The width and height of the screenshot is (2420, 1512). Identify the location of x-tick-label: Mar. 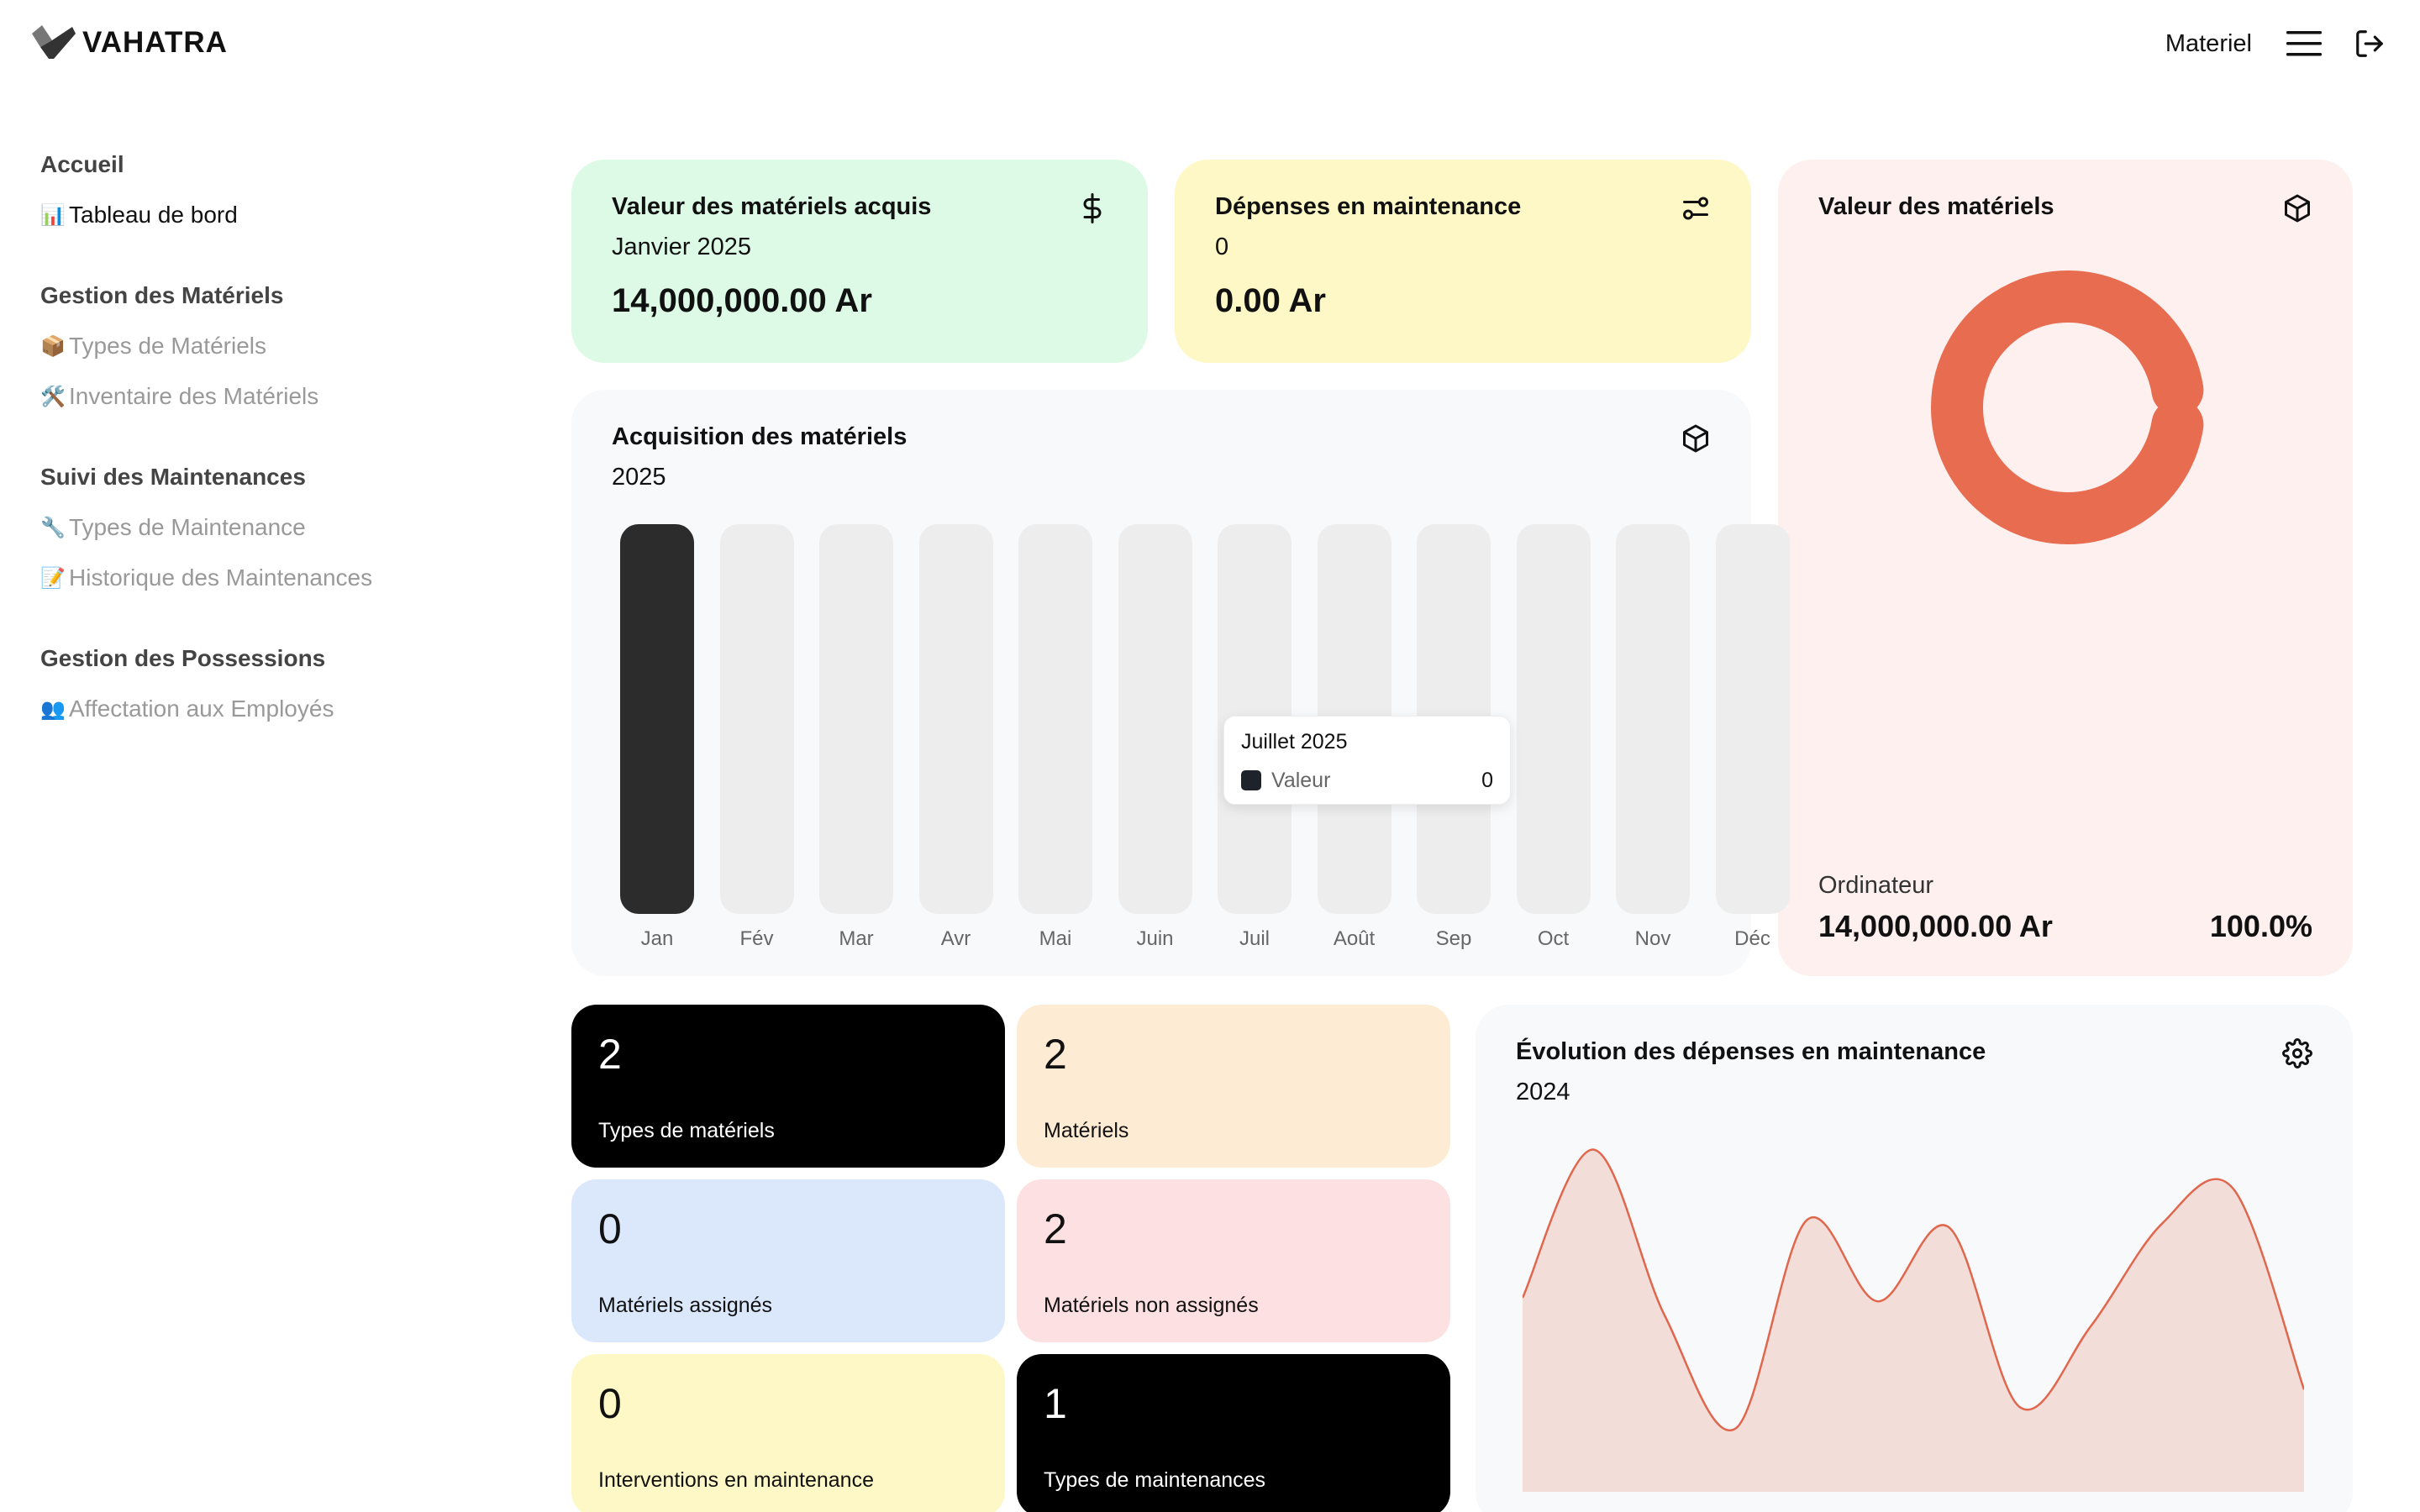
(856, 938).